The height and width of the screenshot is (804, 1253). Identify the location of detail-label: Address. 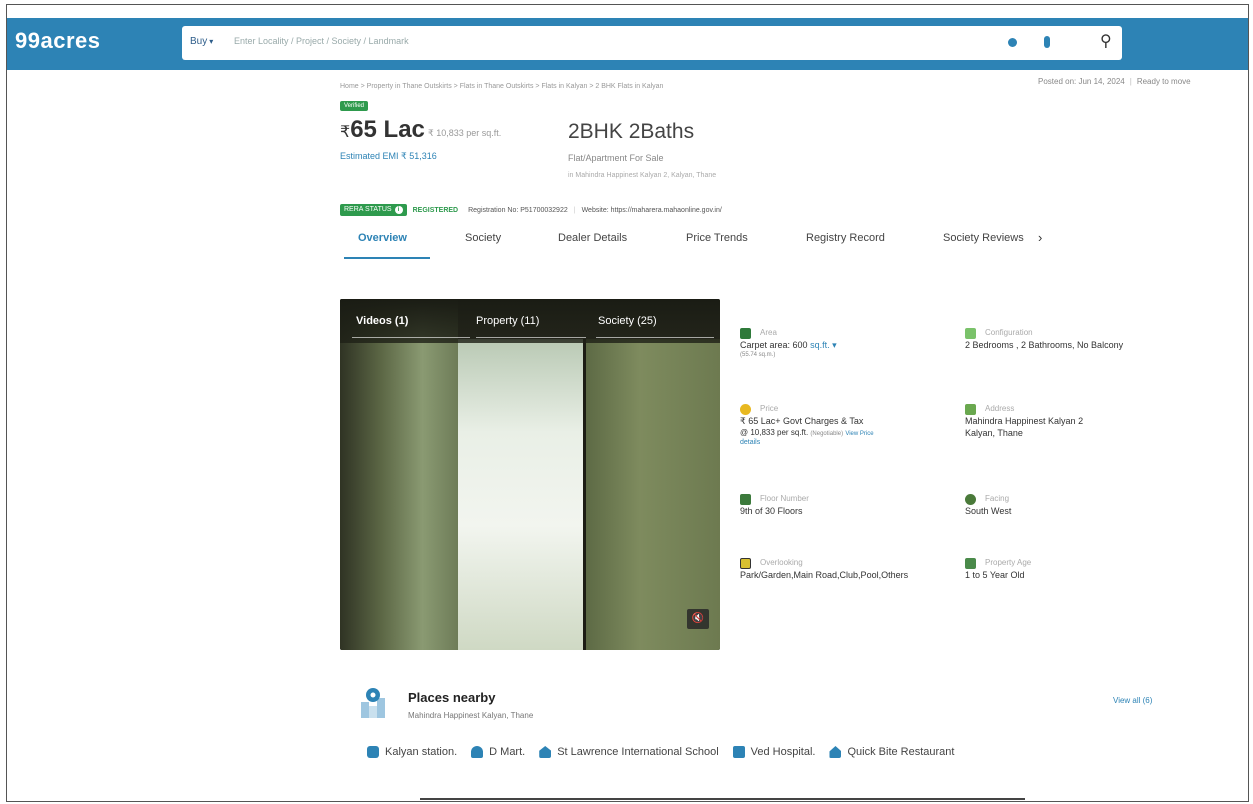
(1000, 408).